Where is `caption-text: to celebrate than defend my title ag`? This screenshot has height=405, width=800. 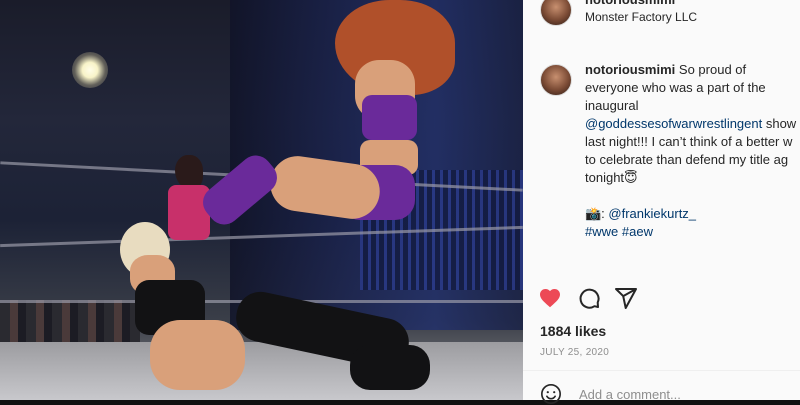
caption-text: to celebrate than defend my title ag is located at coordinates (687, 159).